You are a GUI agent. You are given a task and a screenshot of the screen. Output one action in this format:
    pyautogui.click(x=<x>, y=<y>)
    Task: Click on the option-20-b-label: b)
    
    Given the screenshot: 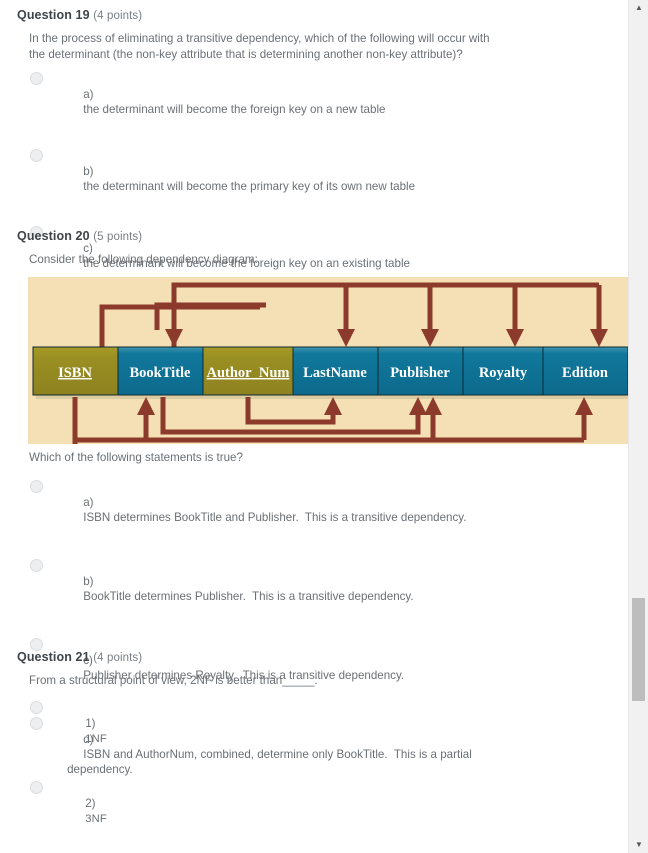 What is the action you would take?
    pyautogui.click(x=88, y=581)
    